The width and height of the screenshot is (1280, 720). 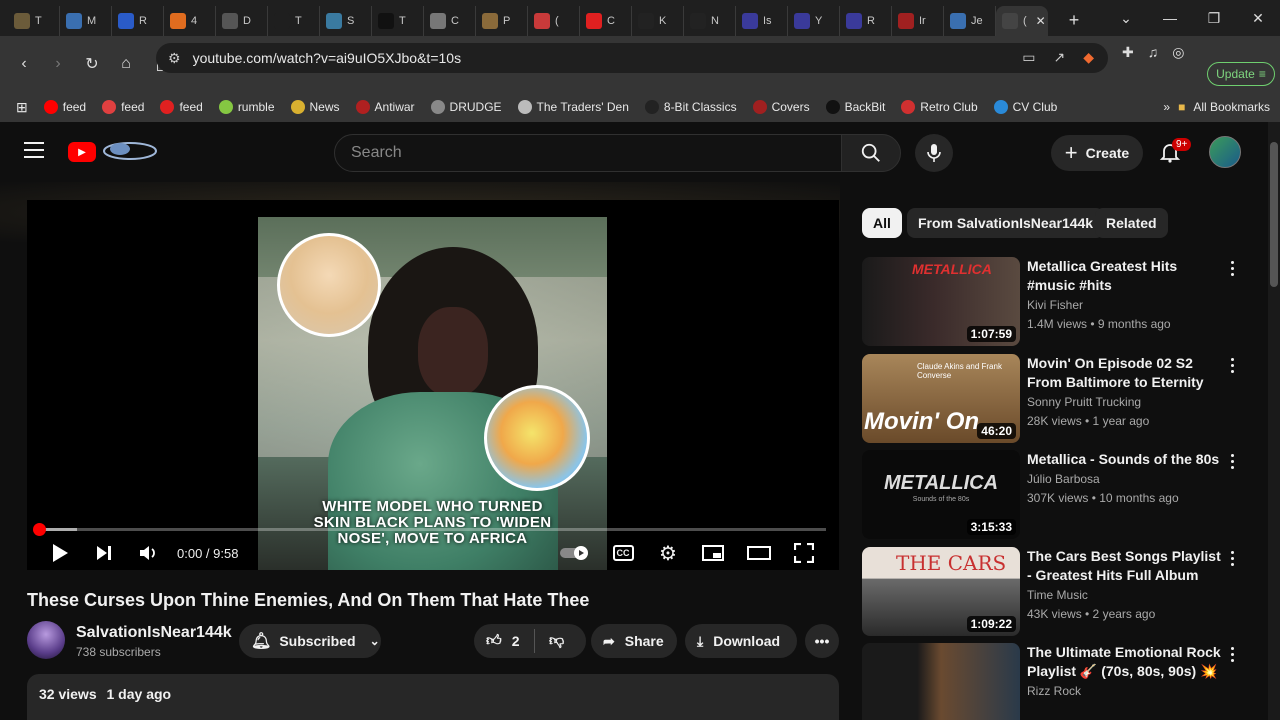 What do you see at coordinates (1166, 107) in the screenshot?
I see `more-bookmarks-icon: »` at bounding box center [1166, 107].